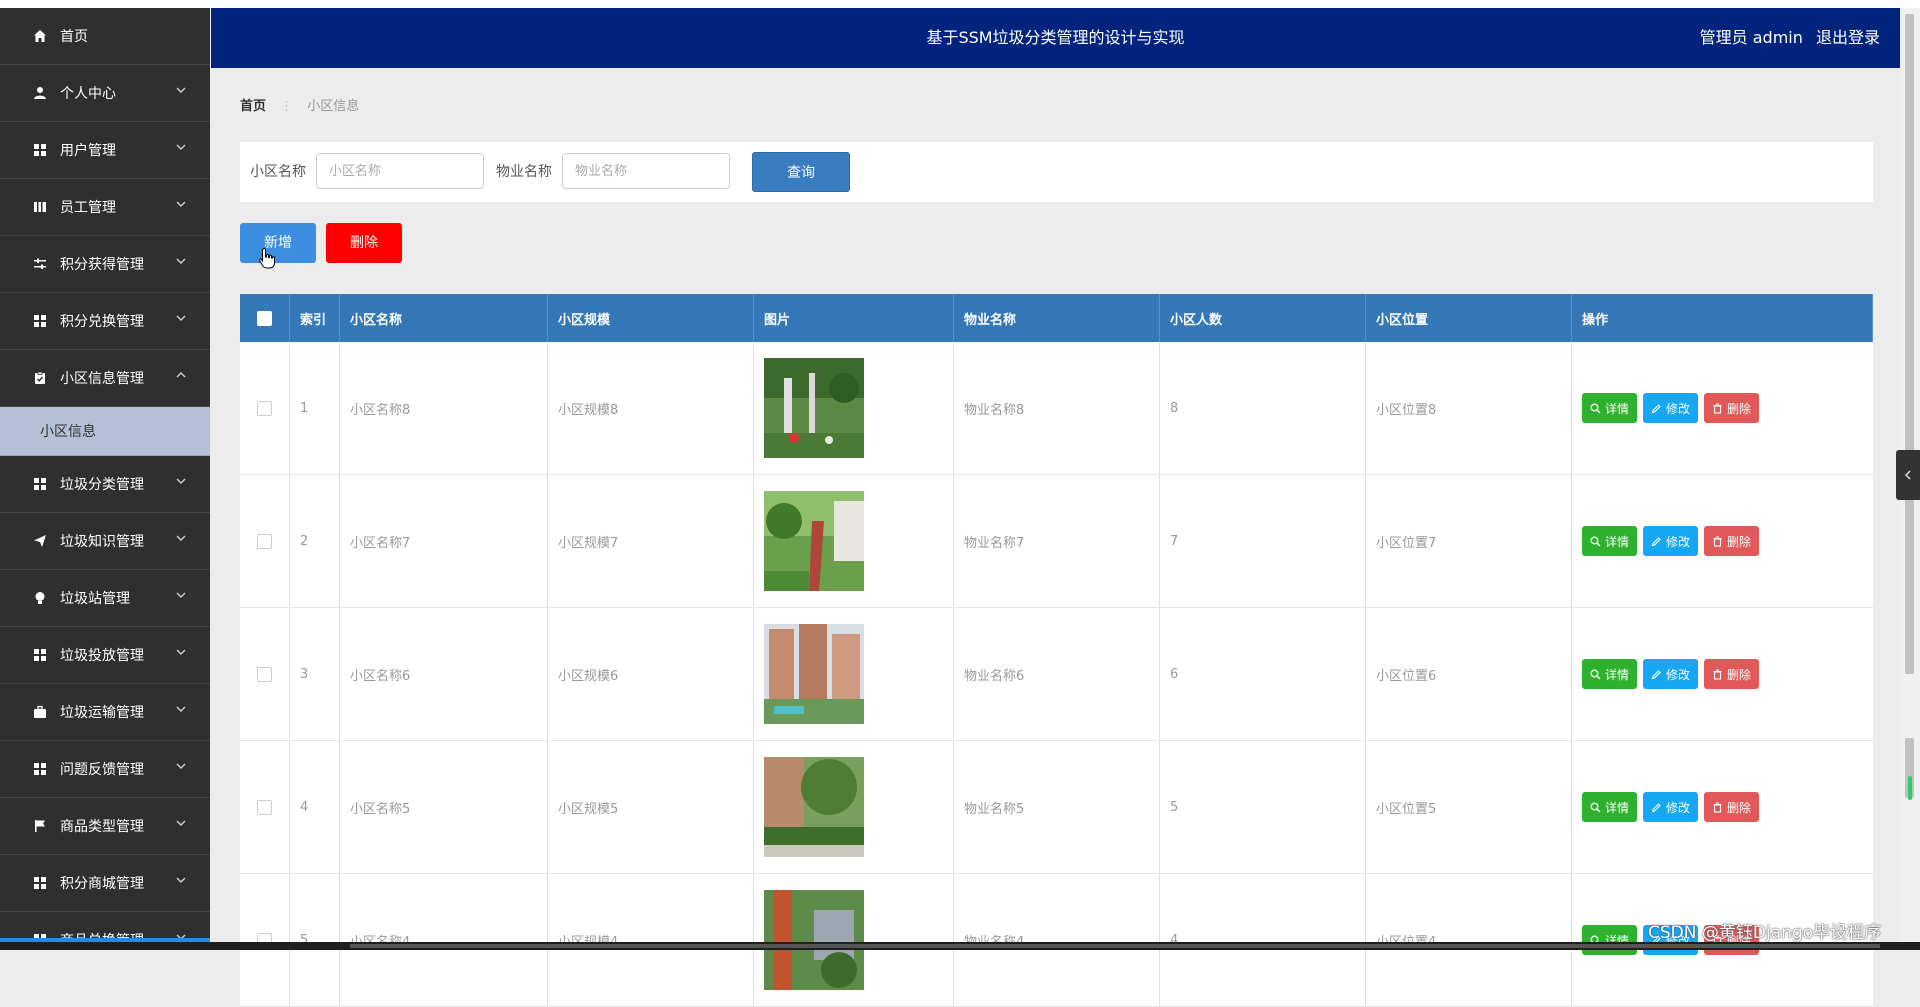  I want to click on cell-people: 7, so click(1263, 541).